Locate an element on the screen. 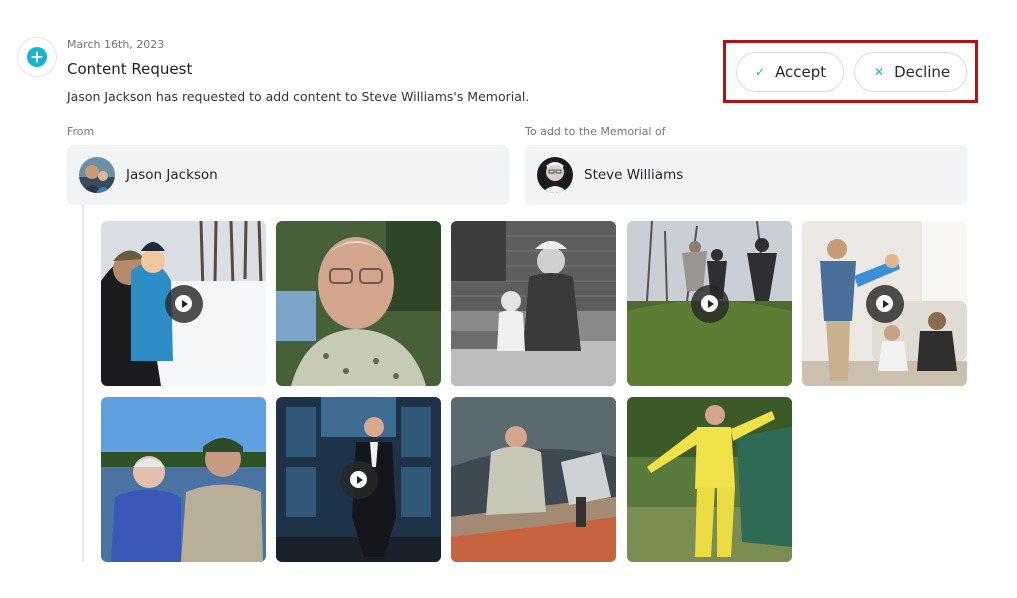 The image size is (1017, 598). to-label: To add to the Memorial of is located at coordinates (595, 131).